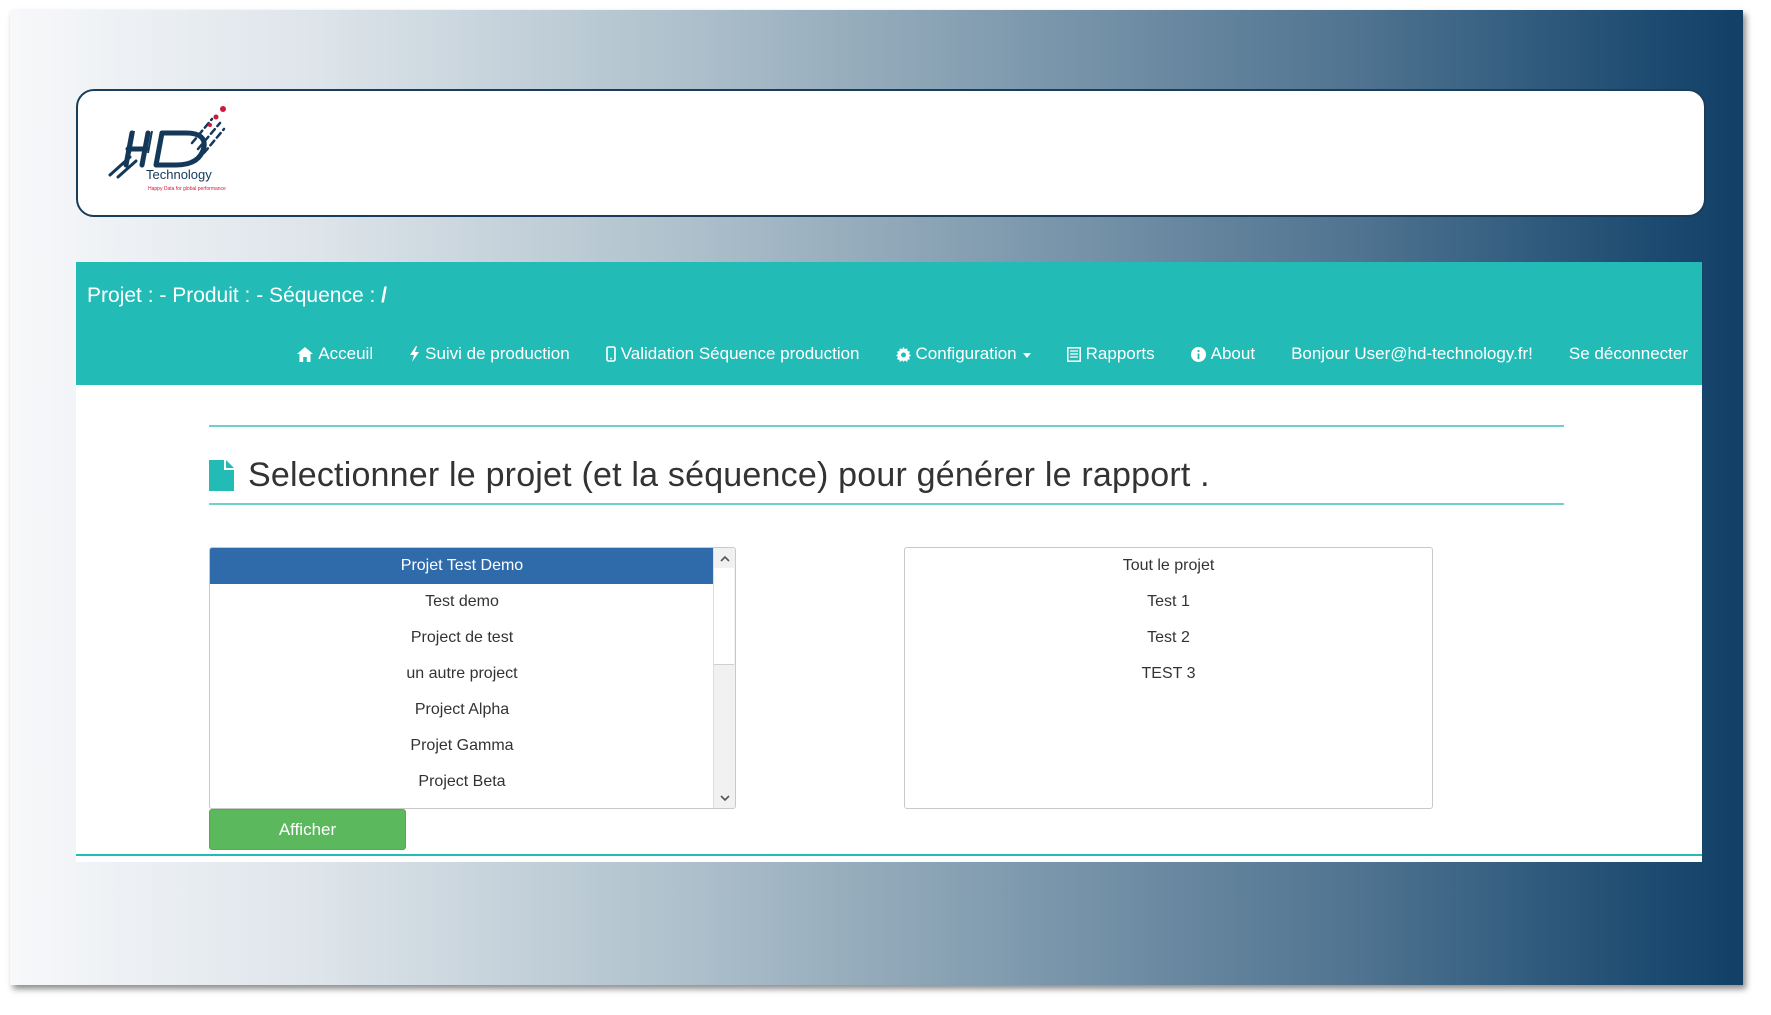 The height and width of the screenshot is (1015, 1771). Describe the element at coordinates (179, 174) in the screenshot. I see `logo-name: Technology` at that location.